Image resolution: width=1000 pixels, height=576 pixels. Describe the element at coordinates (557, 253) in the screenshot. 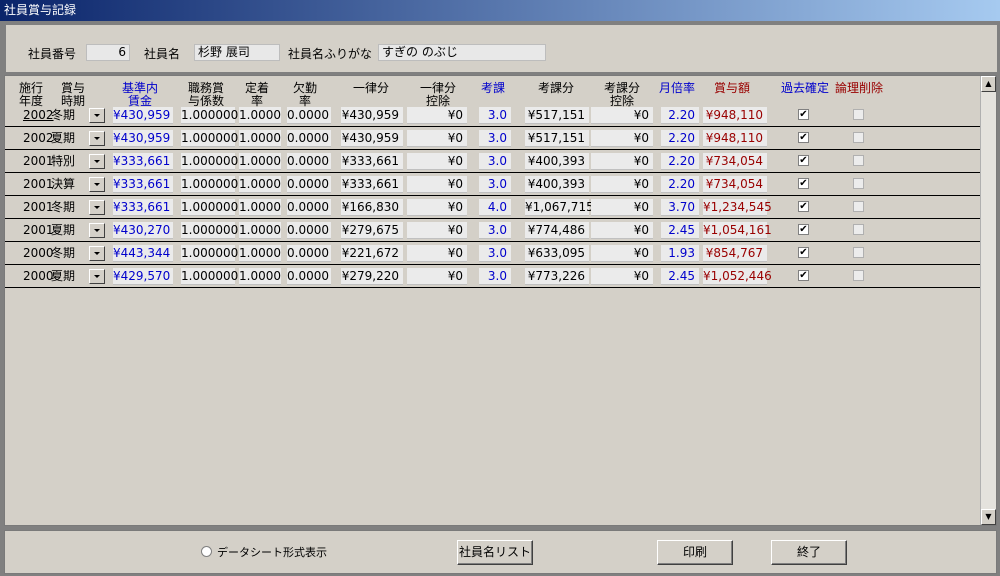

I see `evaluation-amount-cell: ¥633,095` at that location.